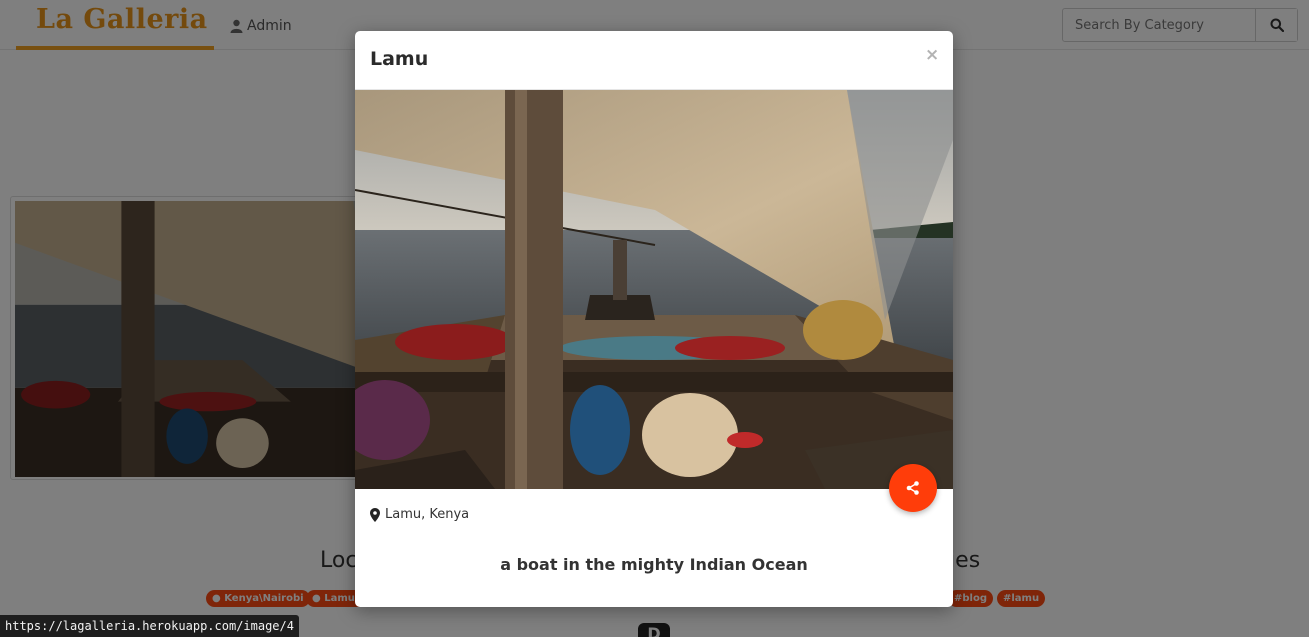  What do you see at coordinates (932, 55) in the screenshot?
I see `close-button: ×` at bounding box center [932, 55].